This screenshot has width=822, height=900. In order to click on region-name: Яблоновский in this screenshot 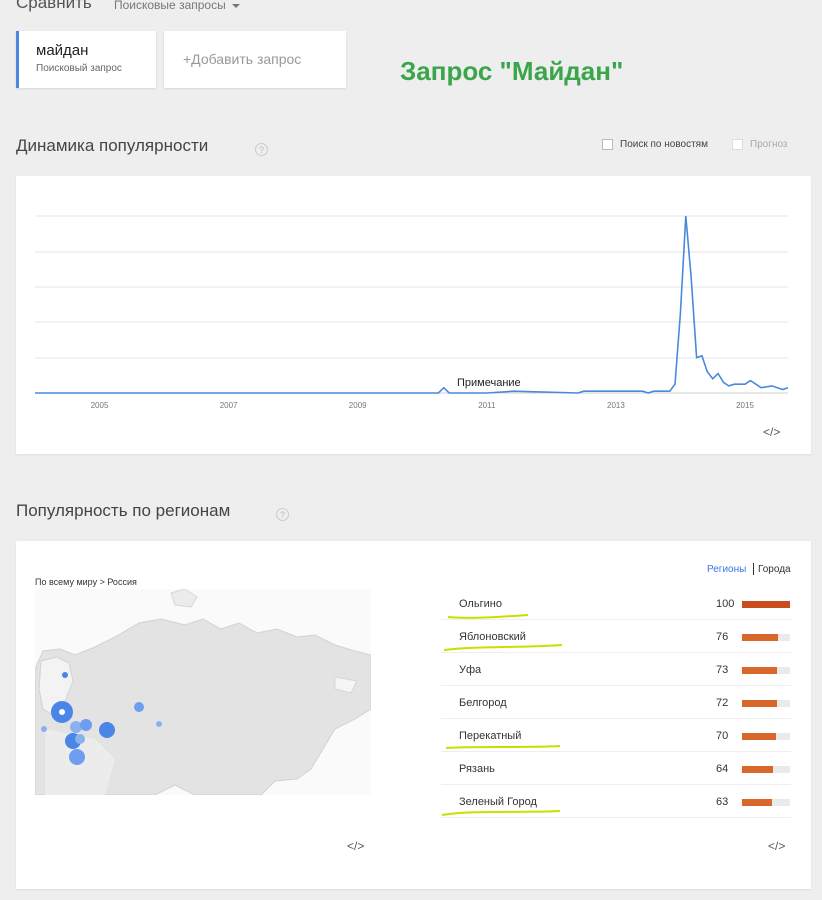, I will do `click(492, 637)`.